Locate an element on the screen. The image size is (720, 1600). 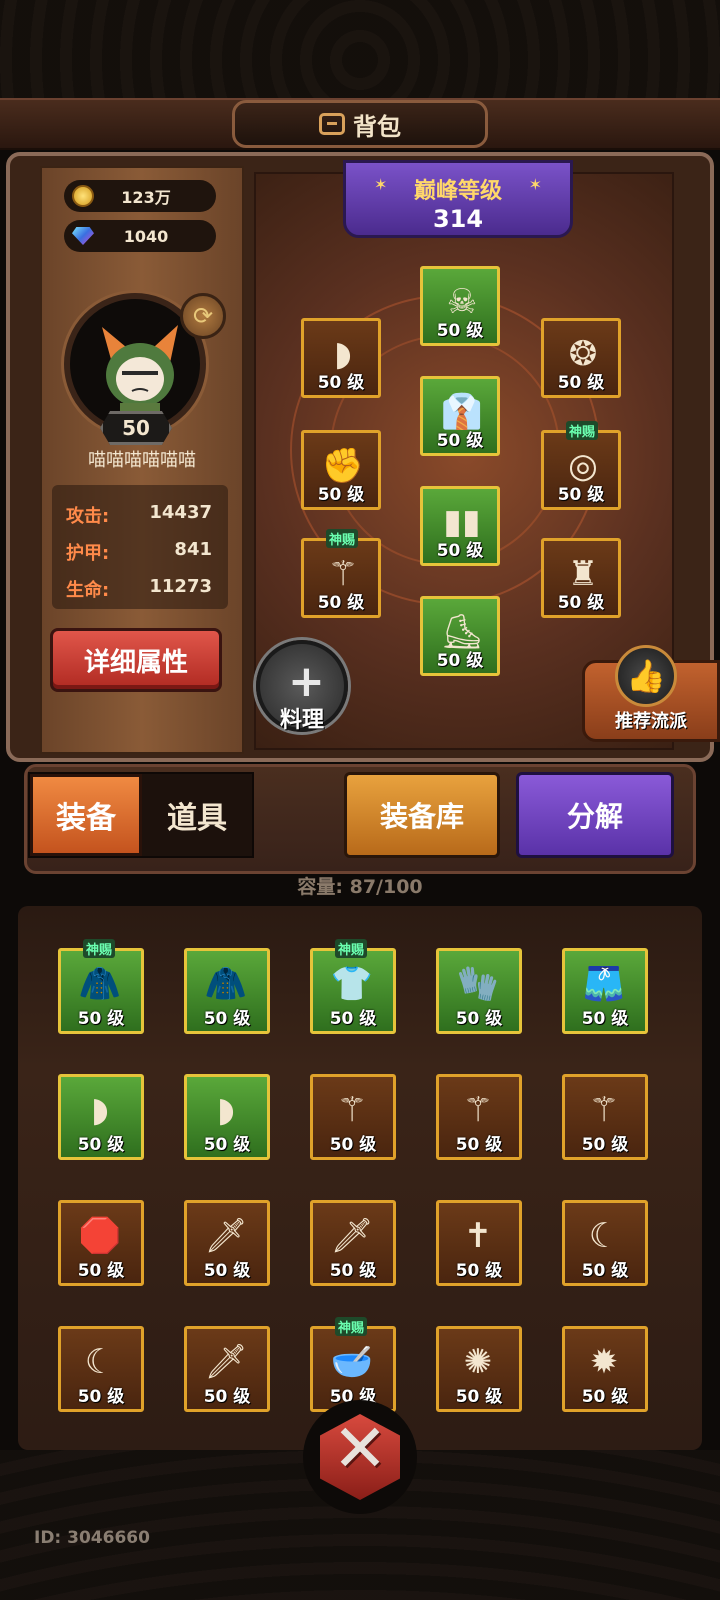
capacity-readout: 容量: 87/100 is located at coordinates (360, 885).